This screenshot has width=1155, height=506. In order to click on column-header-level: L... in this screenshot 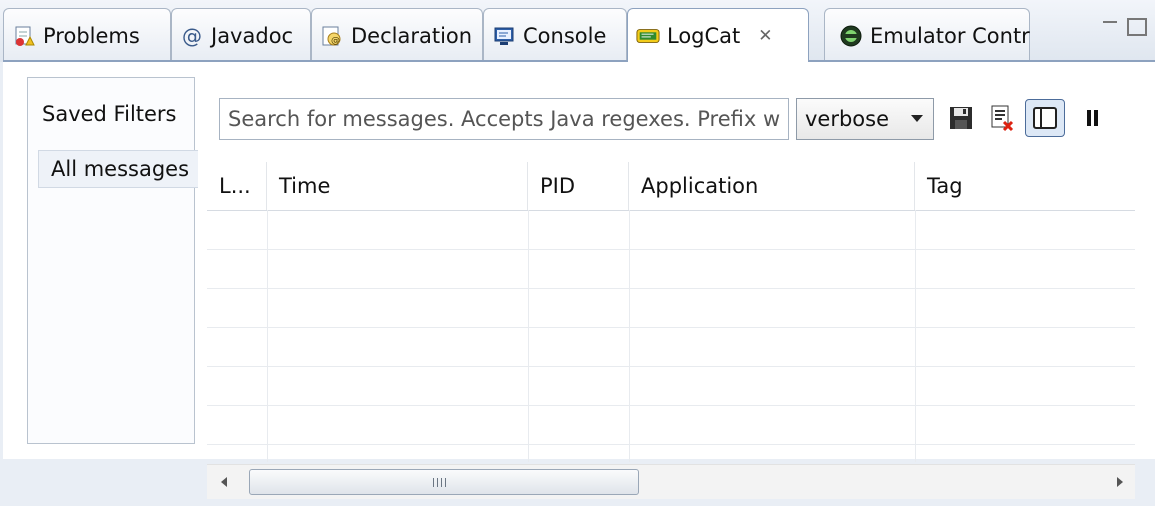, I will do `click(237, 186)`.